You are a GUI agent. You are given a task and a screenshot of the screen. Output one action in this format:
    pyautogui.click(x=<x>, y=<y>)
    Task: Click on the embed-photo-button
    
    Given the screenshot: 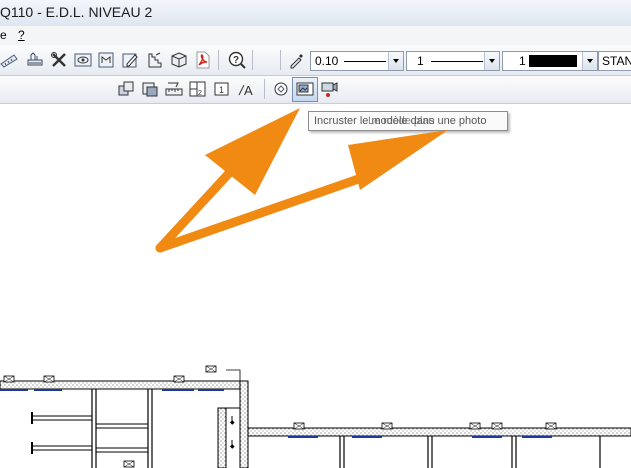 What is the action you would take?
    pyautogui.click(x=305, y=89)
    